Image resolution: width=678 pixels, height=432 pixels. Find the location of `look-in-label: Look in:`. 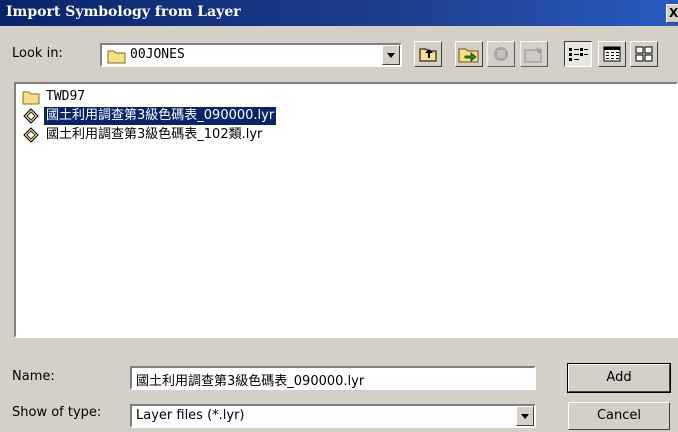

look-in-label: Look in: is located at coordinates (37, 53).